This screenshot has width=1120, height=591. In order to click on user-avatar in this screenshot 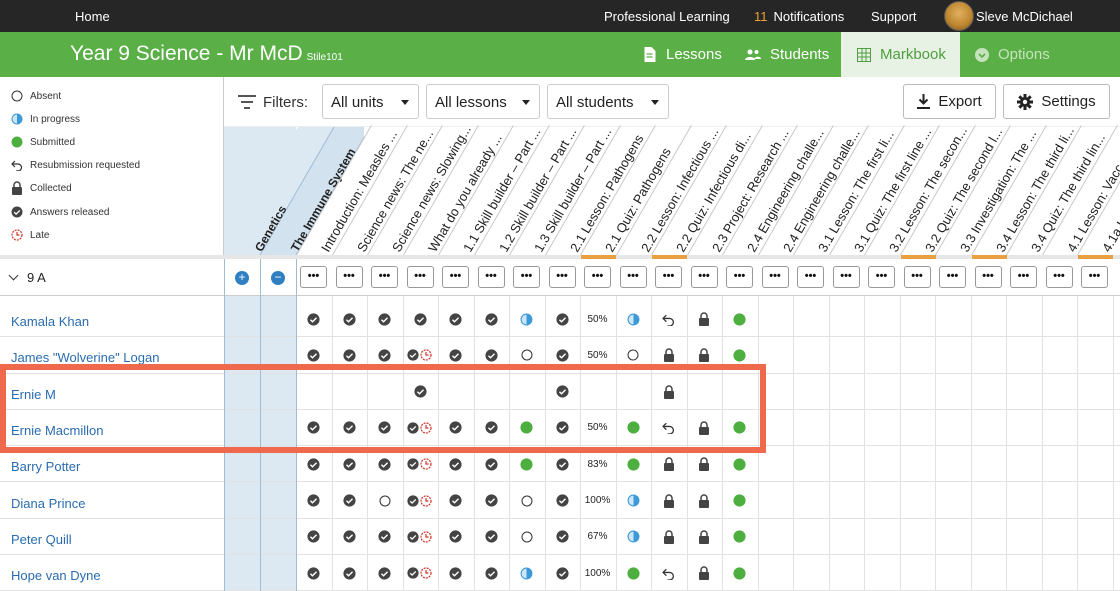, I will do `click(959, 16)`.